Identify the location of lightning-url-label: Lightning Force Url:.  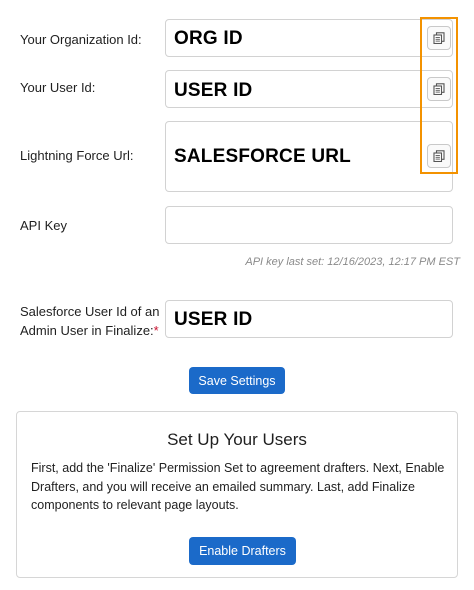
(77, 155).